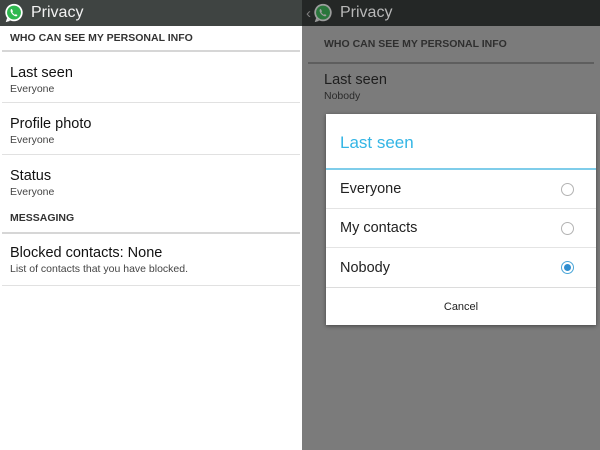 The width and height of the screenshot is (600, 450). What do you see at coordinates (379, 228) in the screenshot?
I see `option-label: My contacts` at bounding box center [379, 228].